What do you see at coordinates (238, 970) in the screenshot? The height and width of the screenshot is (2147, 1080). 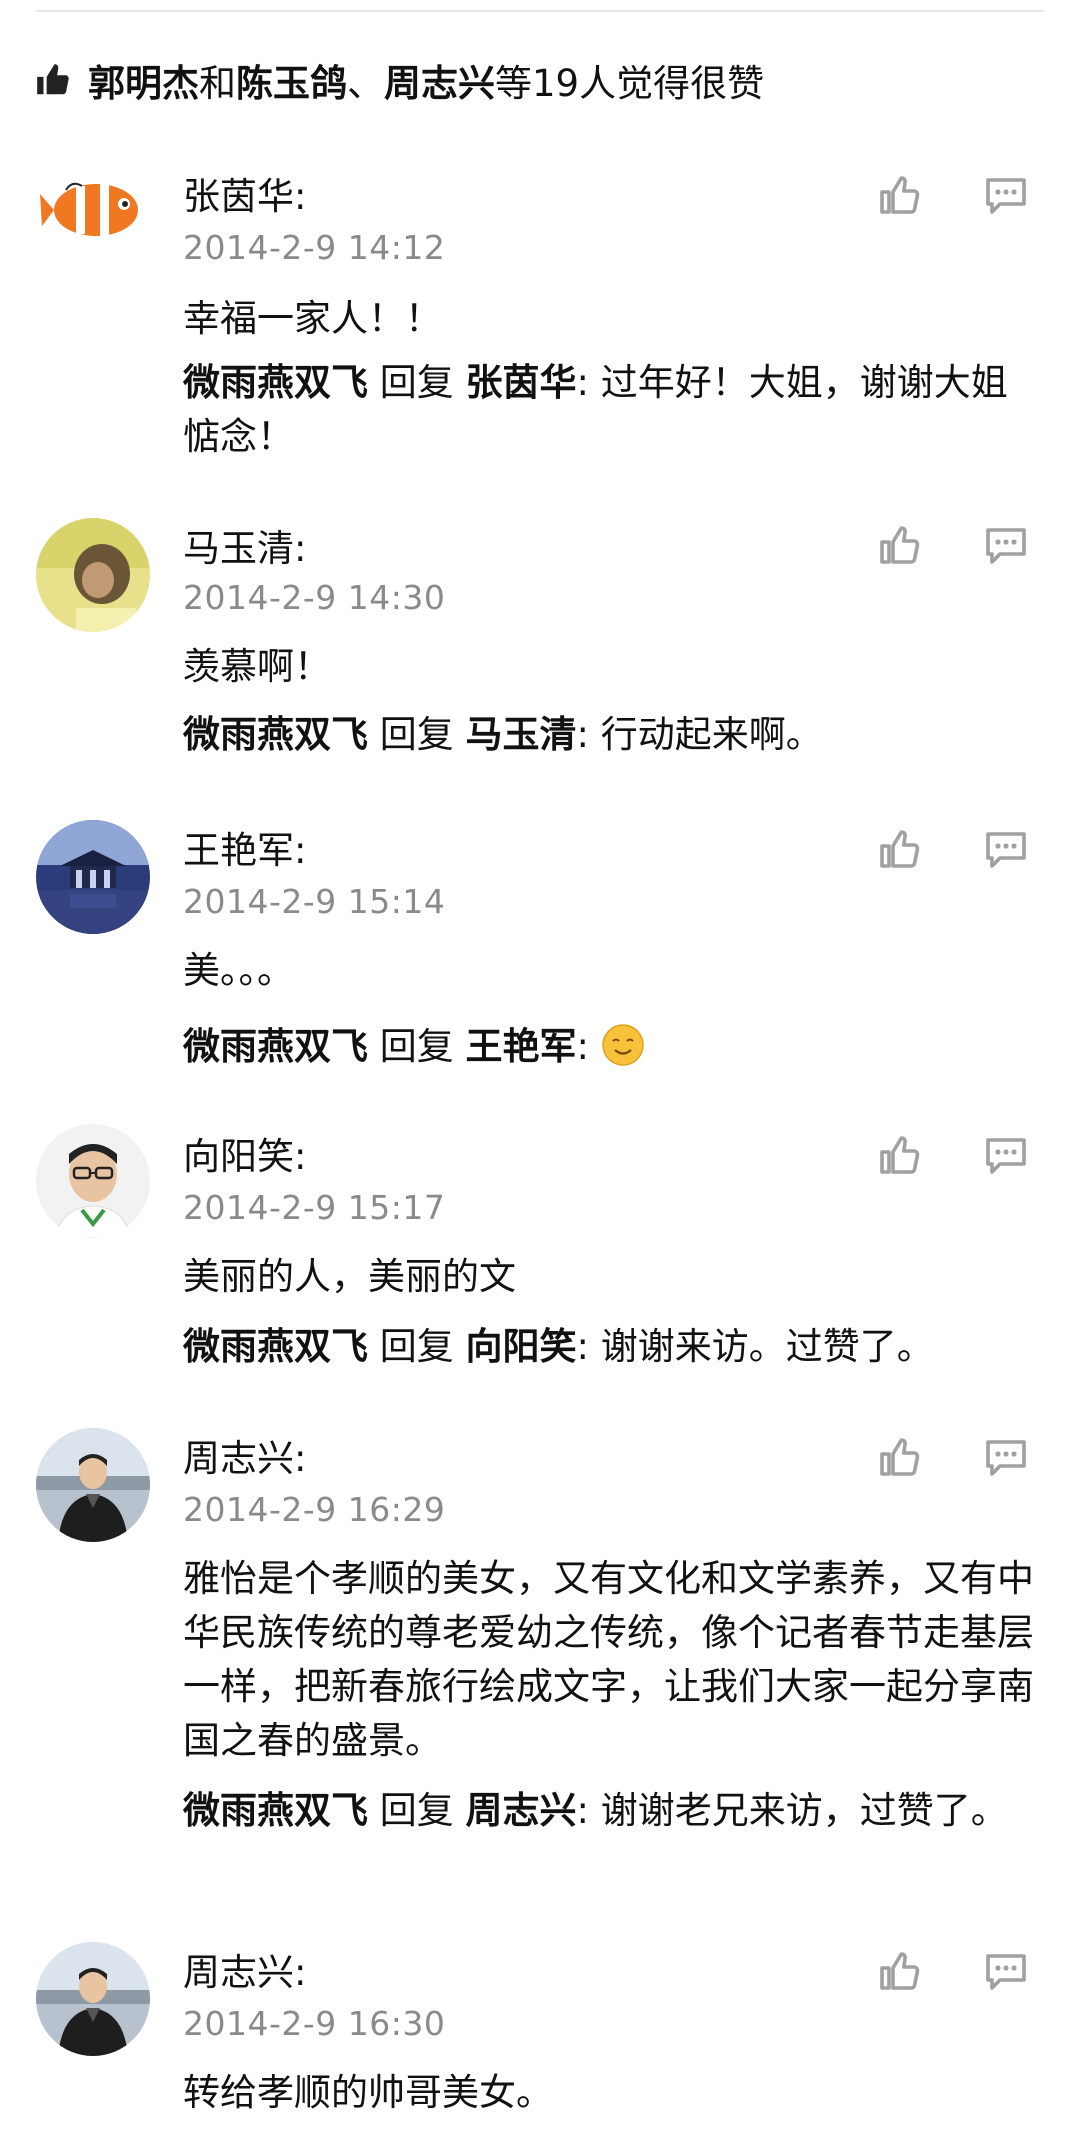 I see `comment-text: 美。。。` at bounding box center [238, 970].